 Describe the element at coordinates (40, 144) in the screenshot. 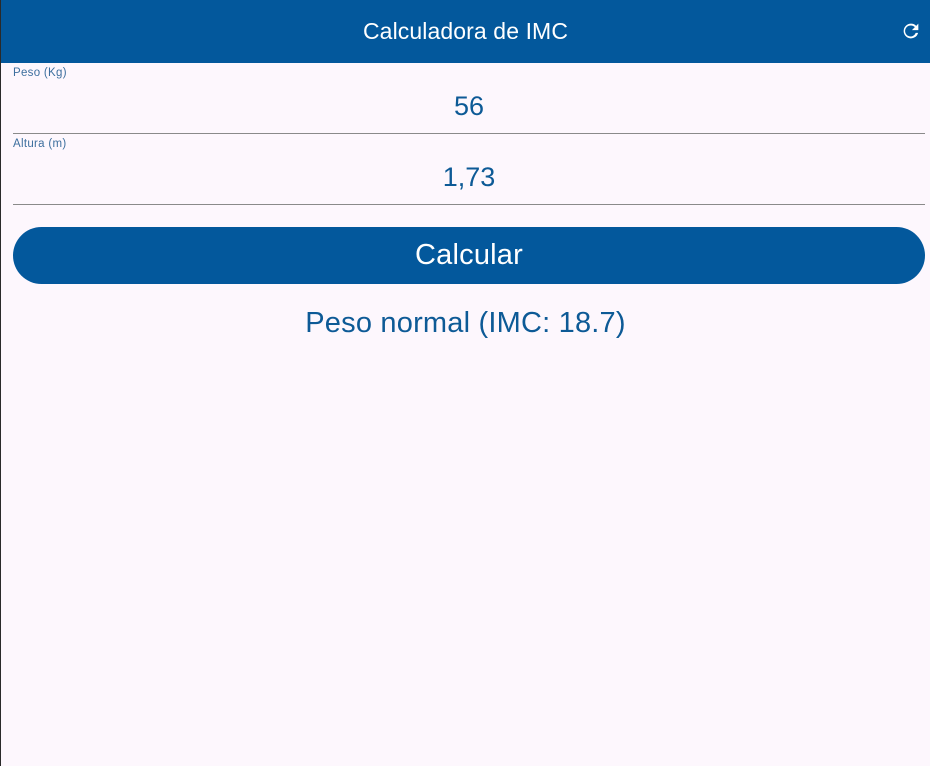

I see `altura-label: Altura (m)` at that location.